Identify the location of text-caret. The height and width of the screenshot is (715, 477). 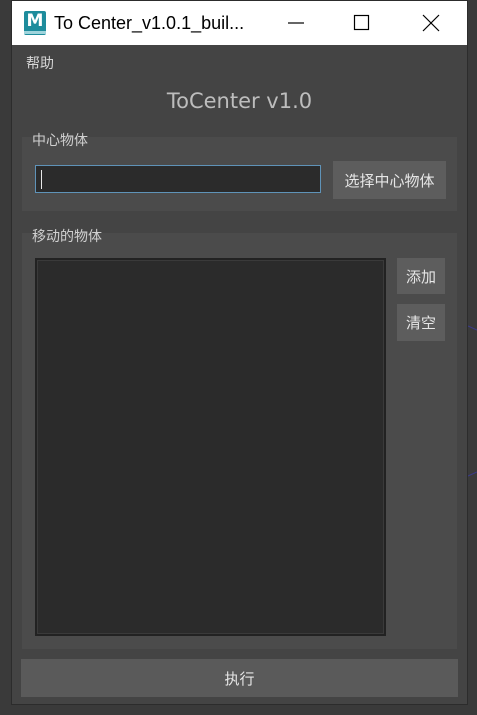
(41, 179).